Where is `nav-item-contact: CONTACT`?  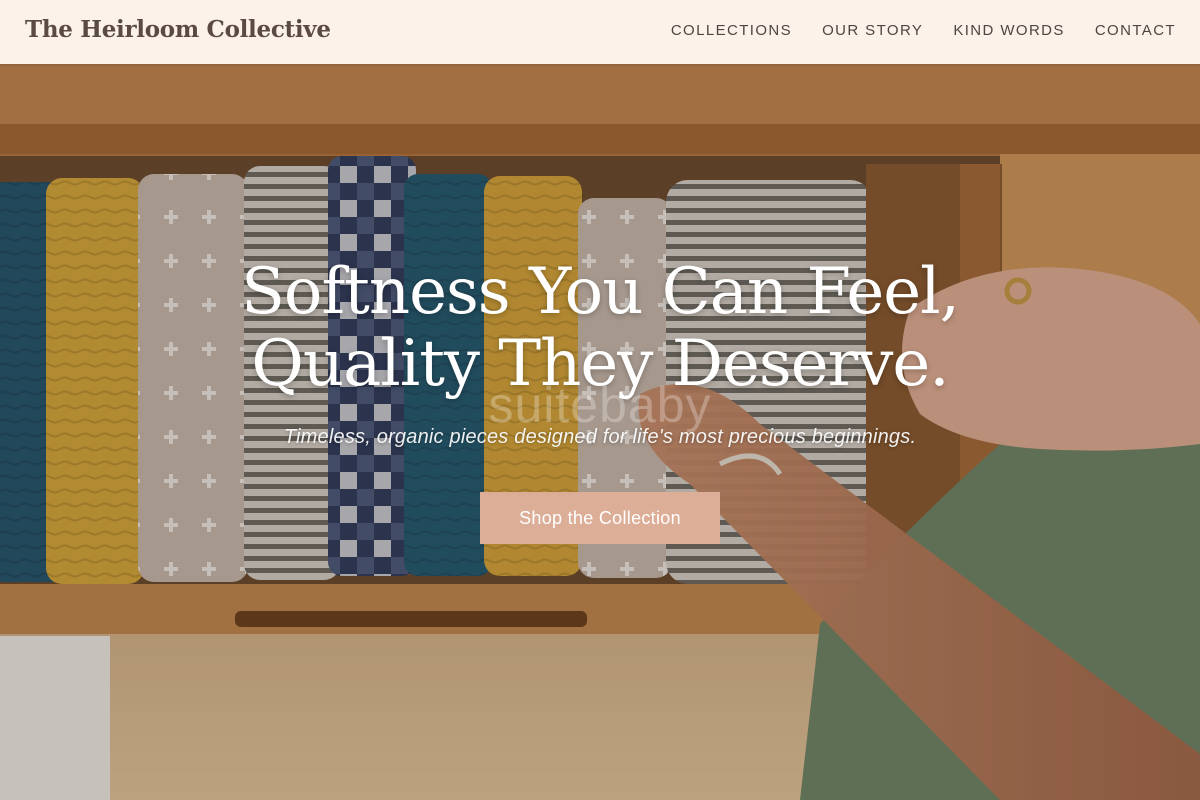
nav-item-contact: CONTACT is located at coordinates (1135, 30).